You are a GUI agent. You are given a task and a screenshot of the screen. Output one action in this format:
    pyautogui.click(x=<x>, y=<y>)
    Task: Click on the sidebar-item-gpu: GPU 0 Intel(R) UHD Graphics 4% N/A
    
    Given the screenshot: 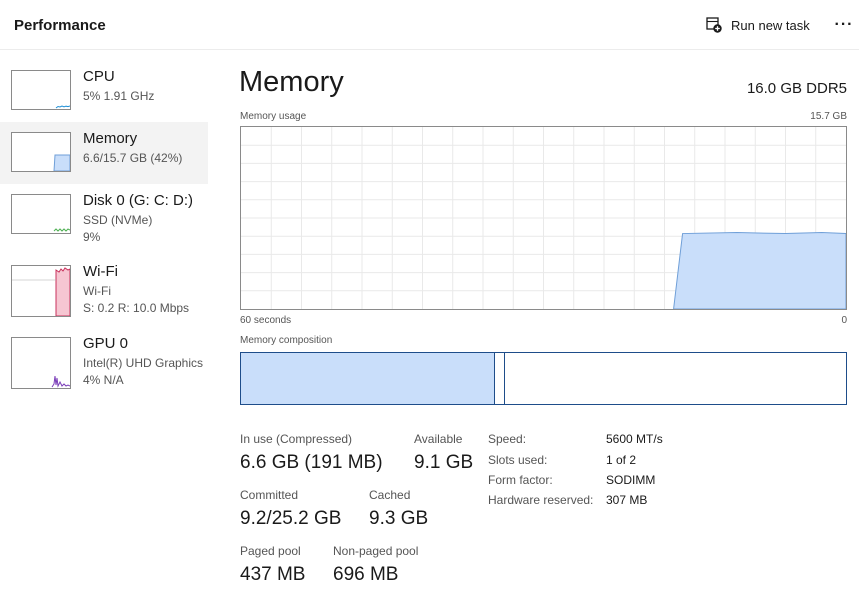 What is the action you would take?
    pyautogui.click(x=104, y=359)
    